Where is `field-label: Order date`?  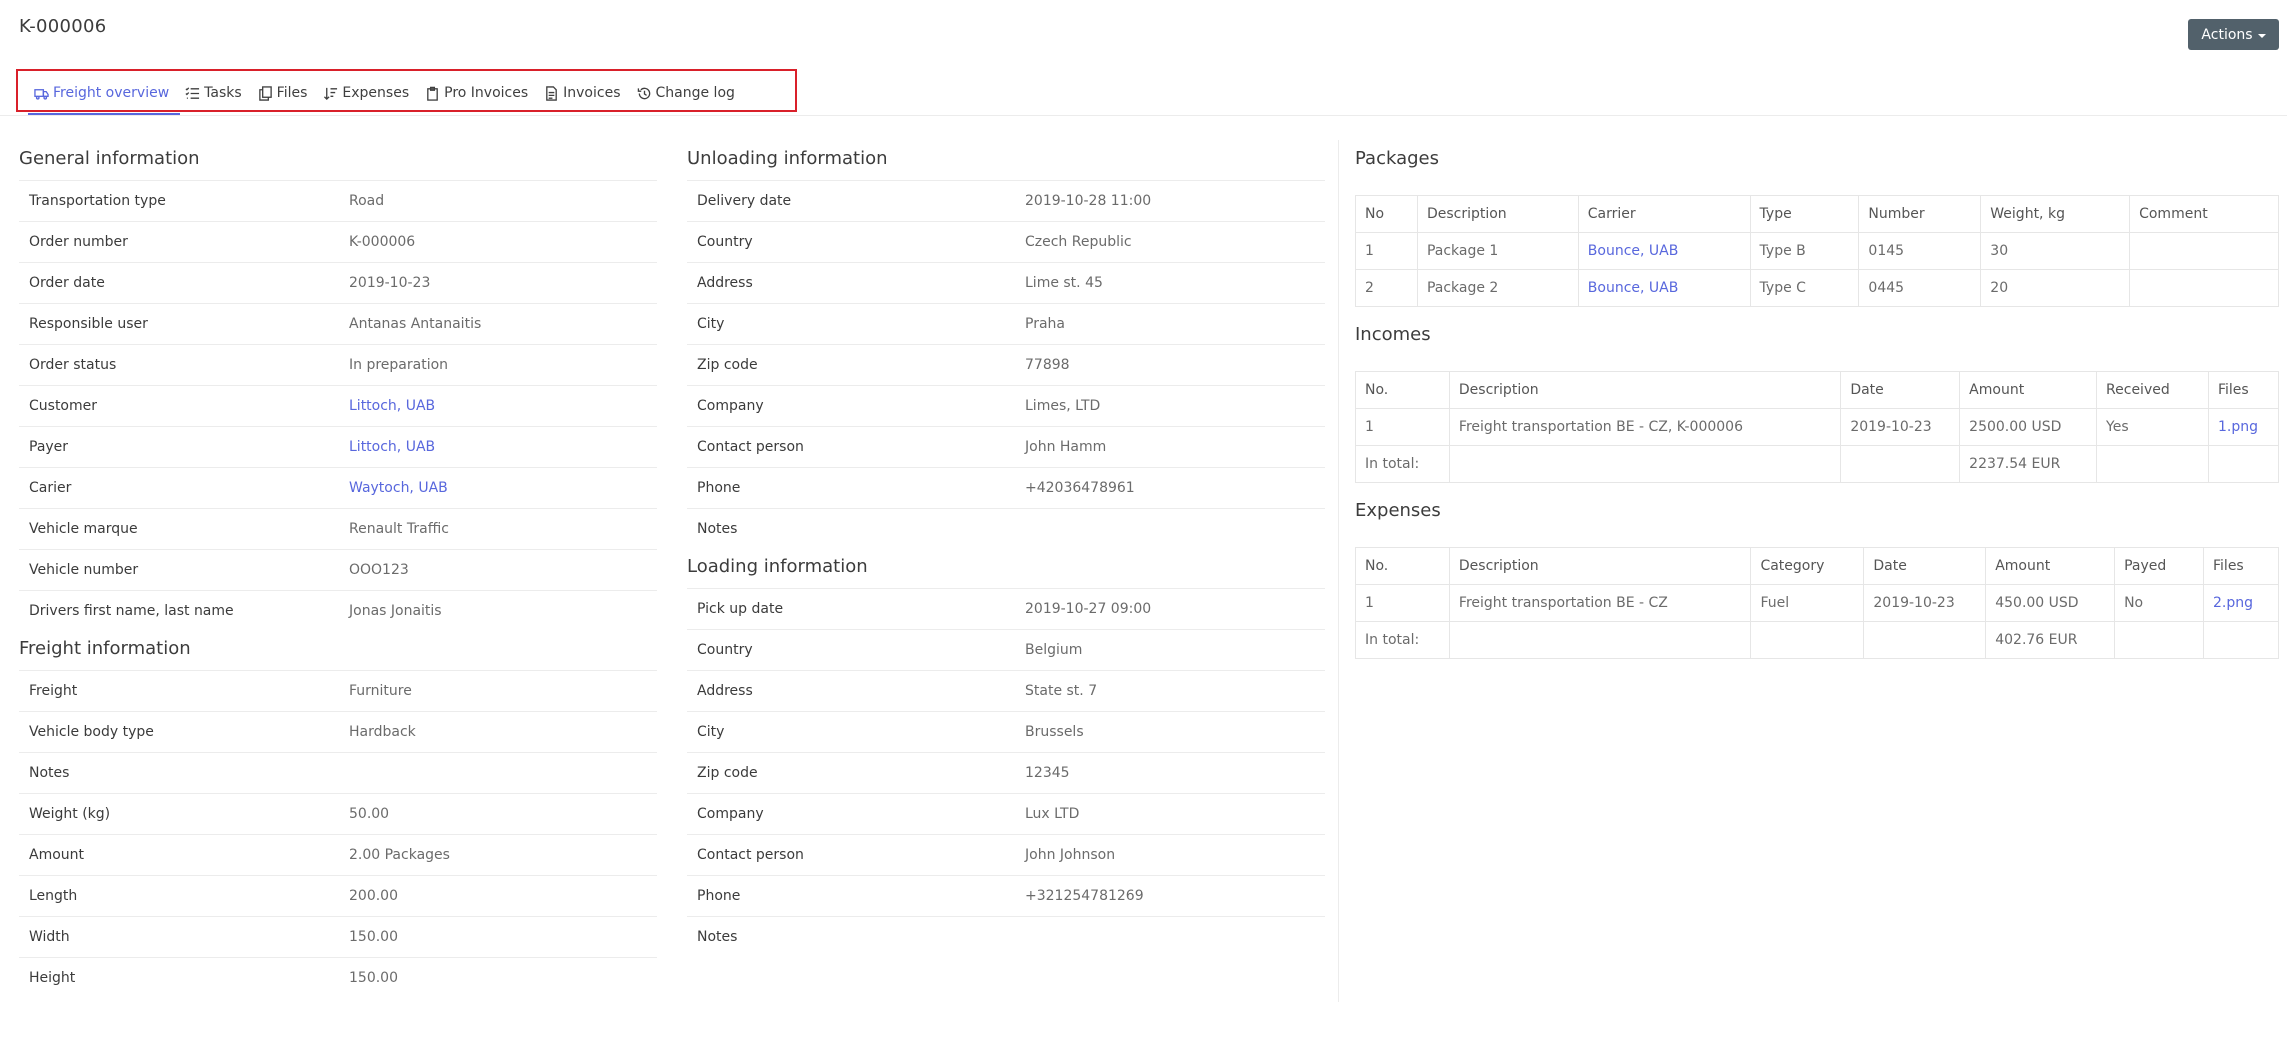 field-label: Order date is located at coordinates (179, 283).